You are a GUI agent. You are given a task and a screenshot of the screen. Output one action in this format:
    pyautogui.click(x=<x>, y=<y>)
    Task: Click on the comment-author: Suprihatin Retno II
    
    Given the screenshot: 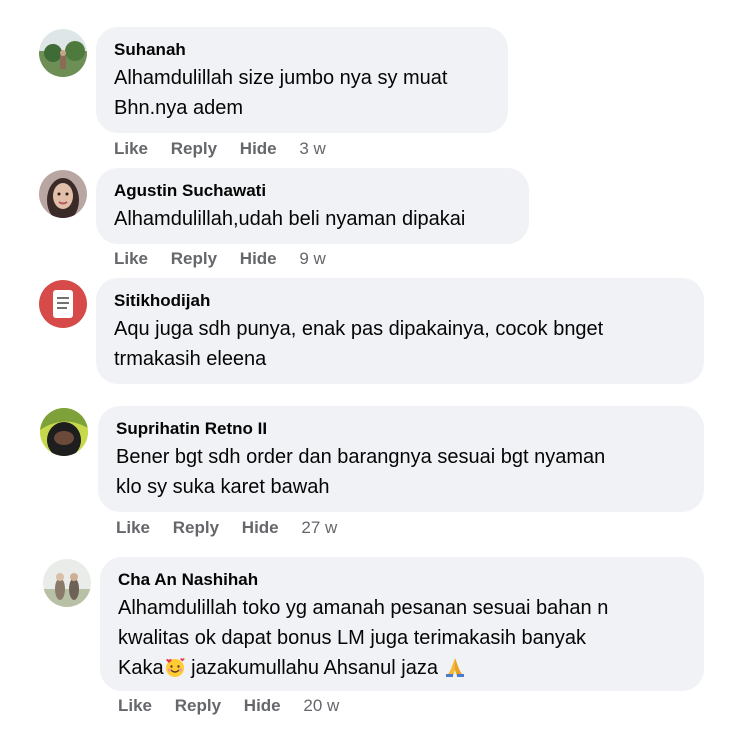 What is the action you would take?
    pyautogui.click(x=401, y=429)
    